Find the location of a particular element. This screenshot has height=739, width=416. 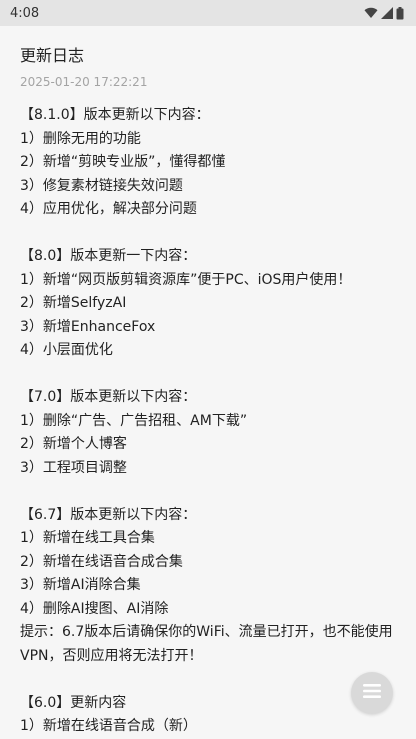

log-line: 1）新增在线语音合成（新） is located at coordinates (108, 726).